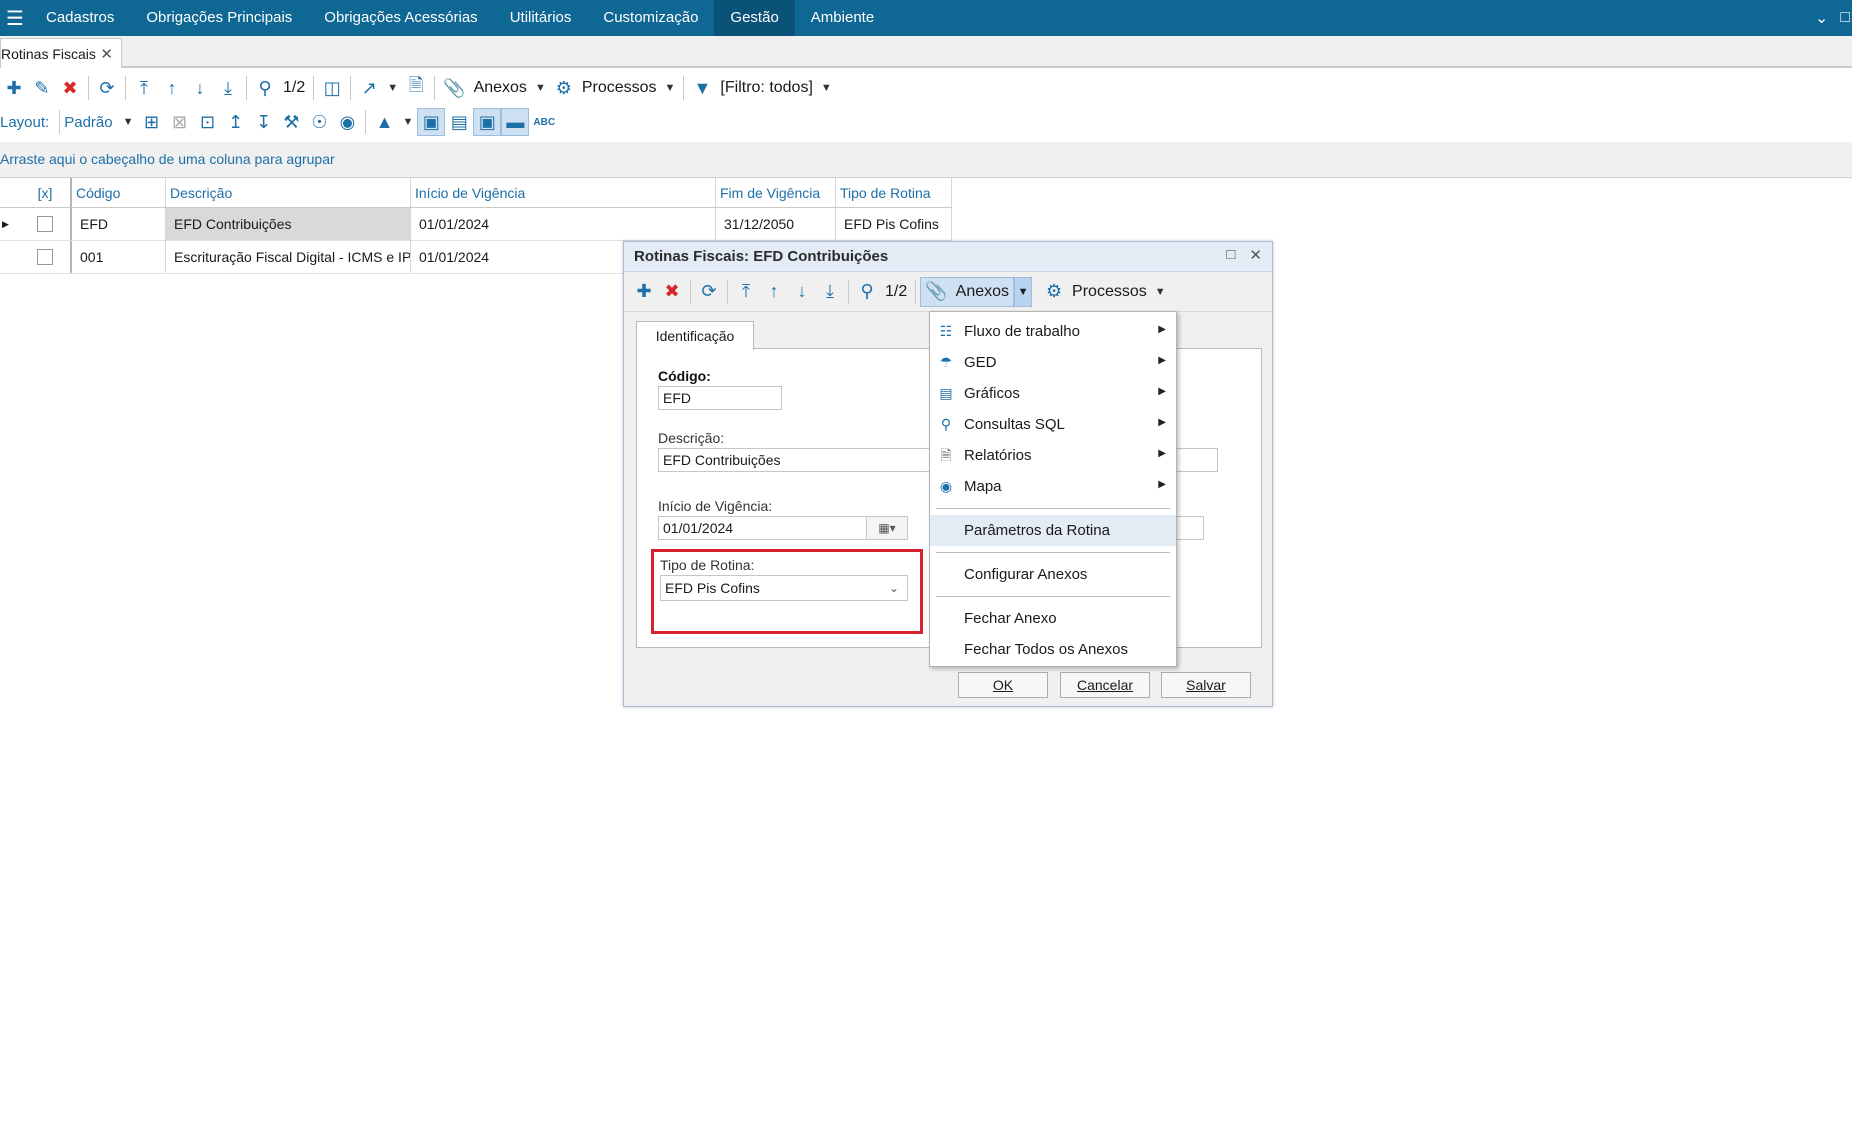 The width and height of the screenshot is (1852, 1128). What do you see at coordinates (487, 122) in the screenshot?
I see `view-header-icon: ▣` at bounding box center [487, 122].